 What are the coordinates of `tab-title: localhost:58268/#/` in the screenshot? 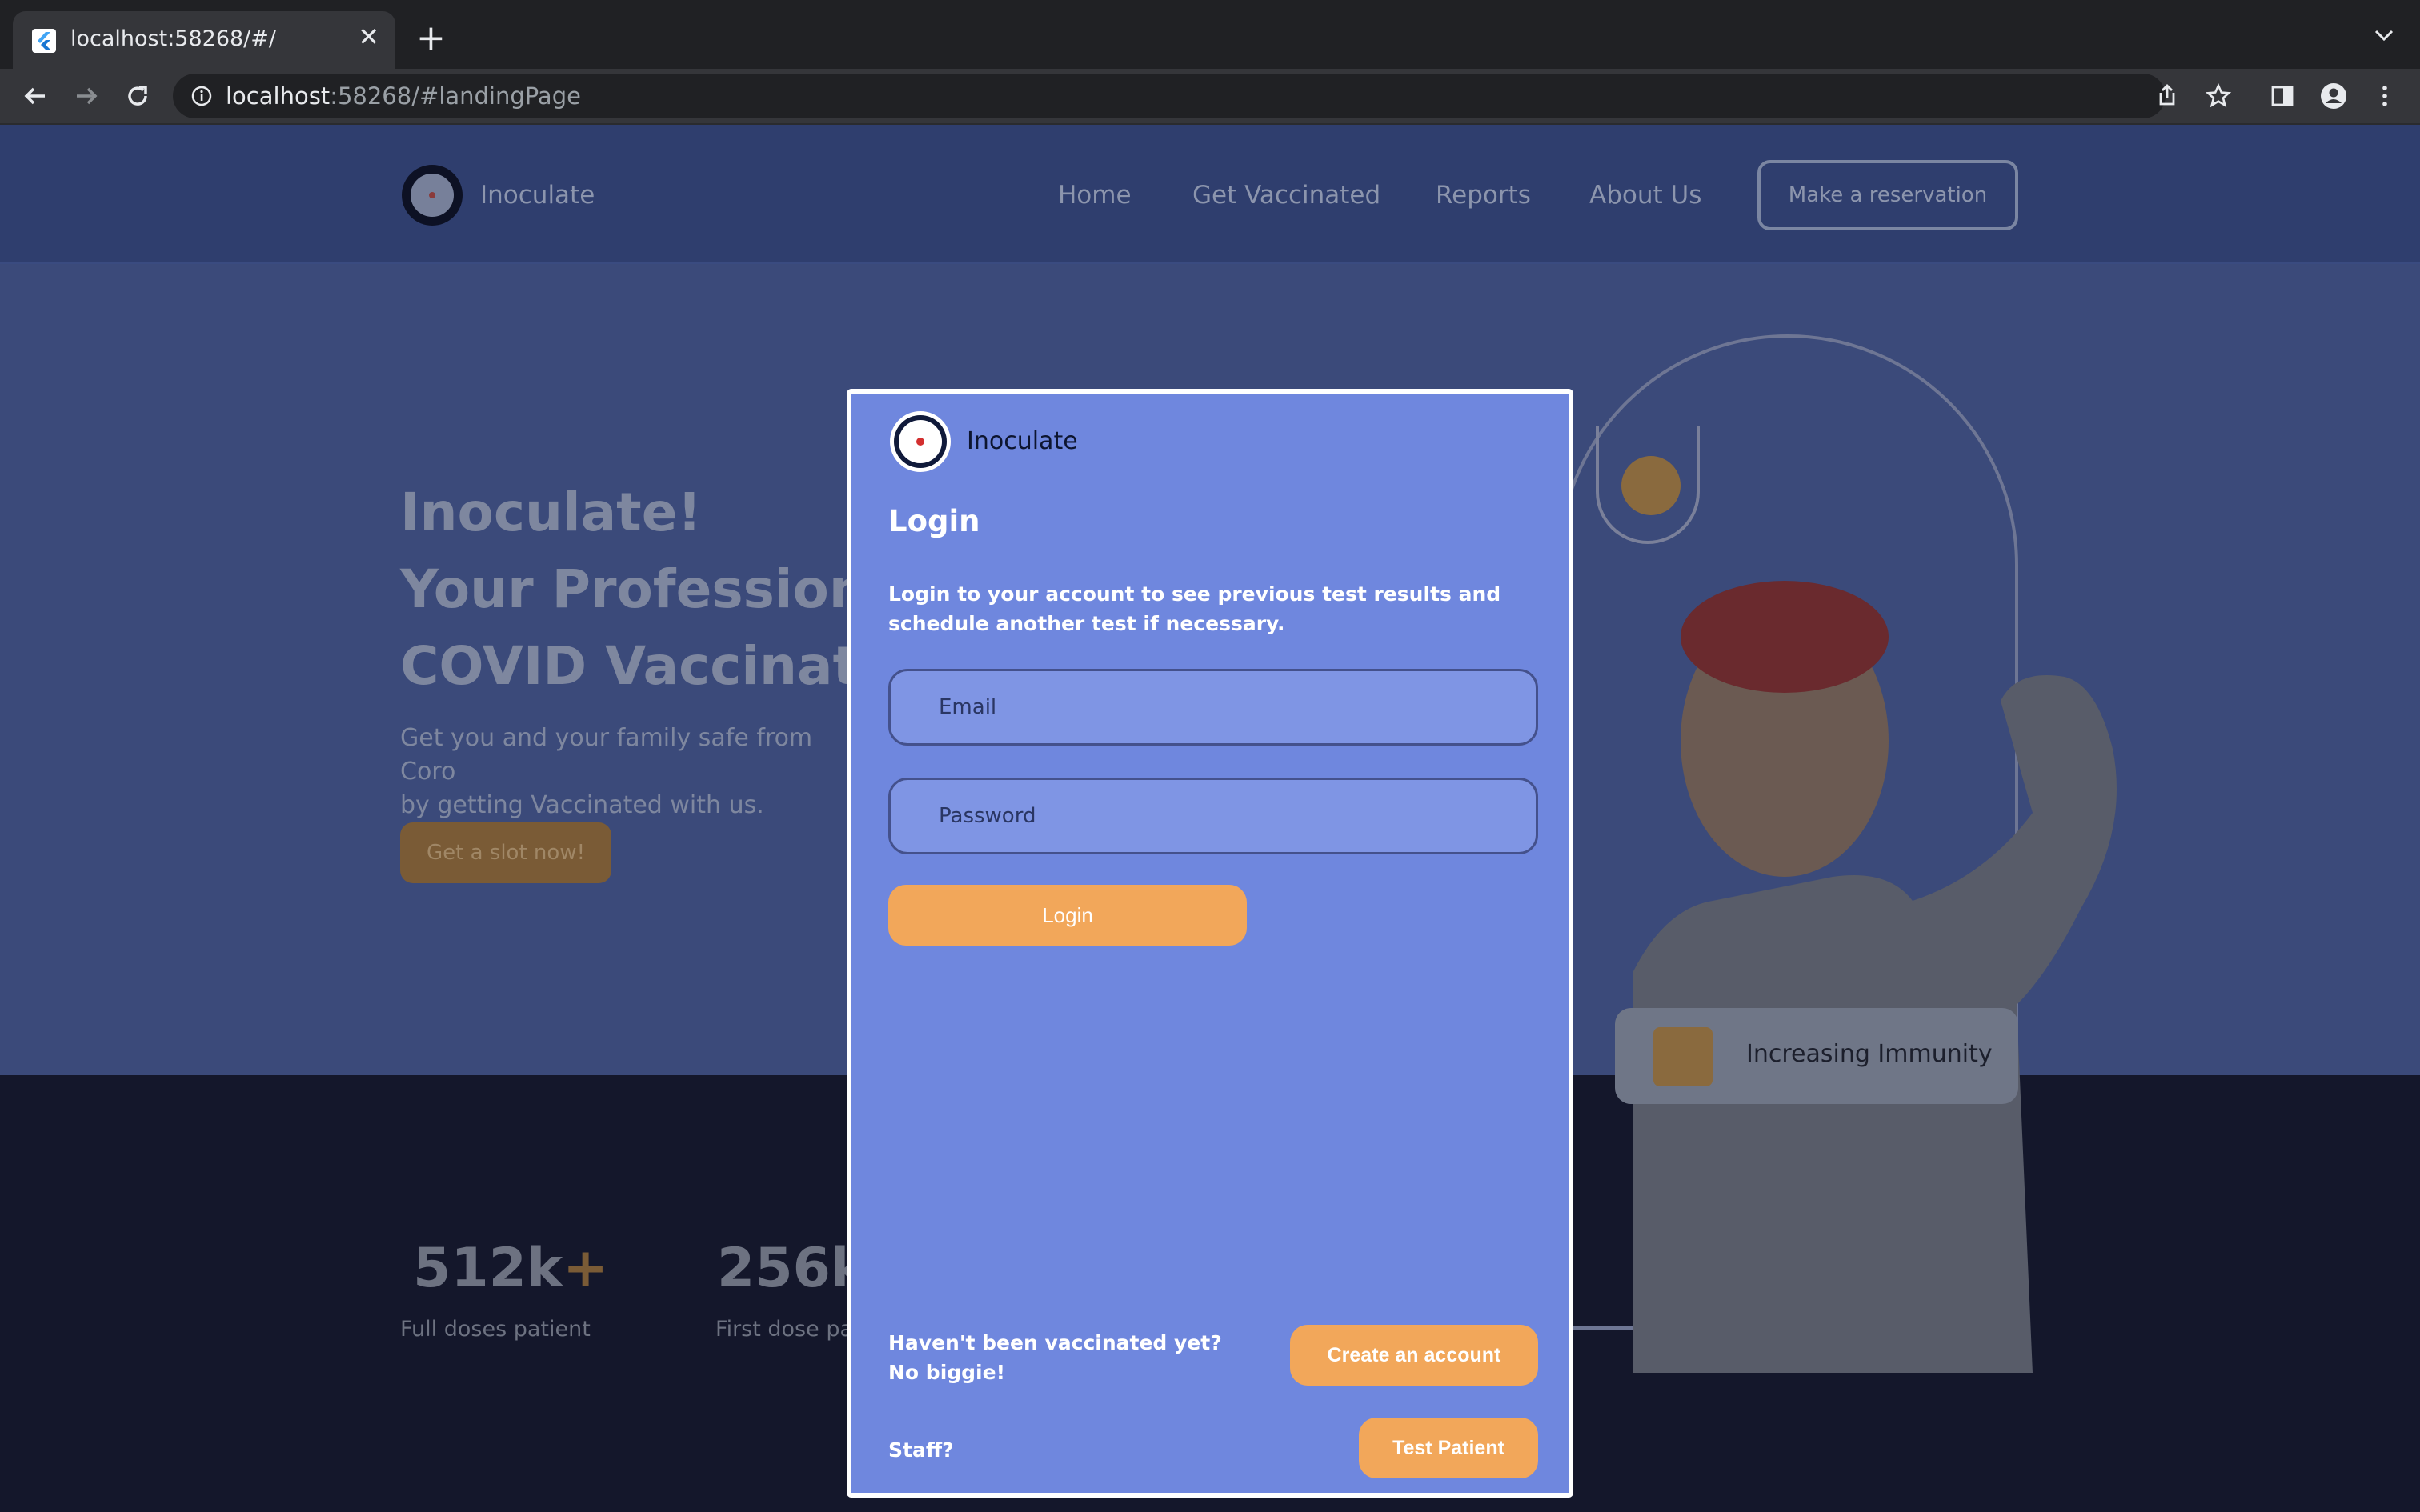 It's located at (173, 38).